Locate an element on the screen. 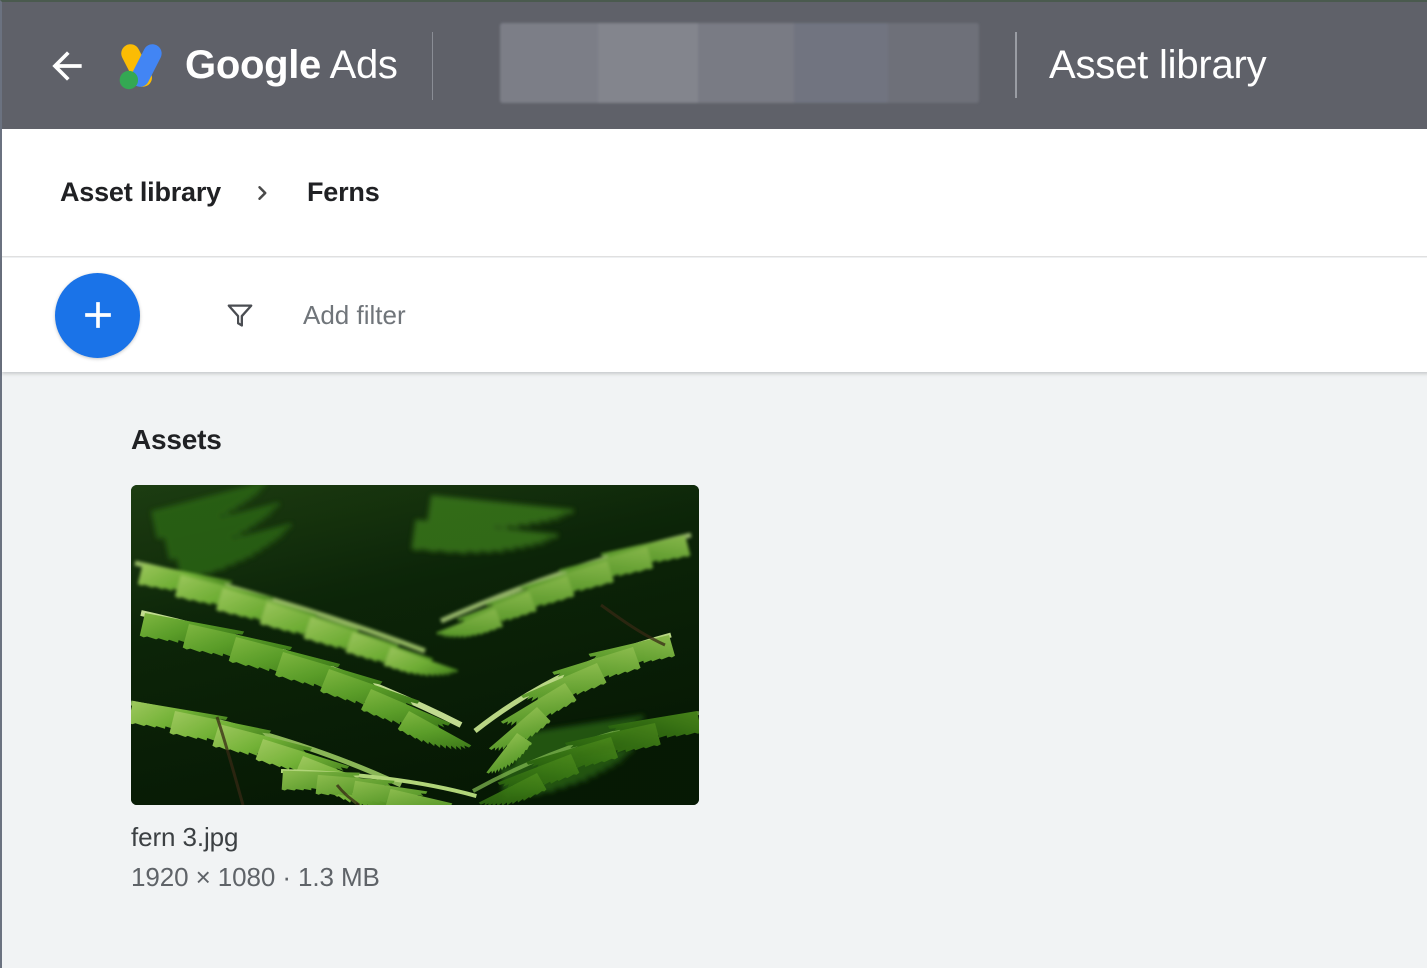  brand-home-link: Google Ads is located at coordinates (253, 66).